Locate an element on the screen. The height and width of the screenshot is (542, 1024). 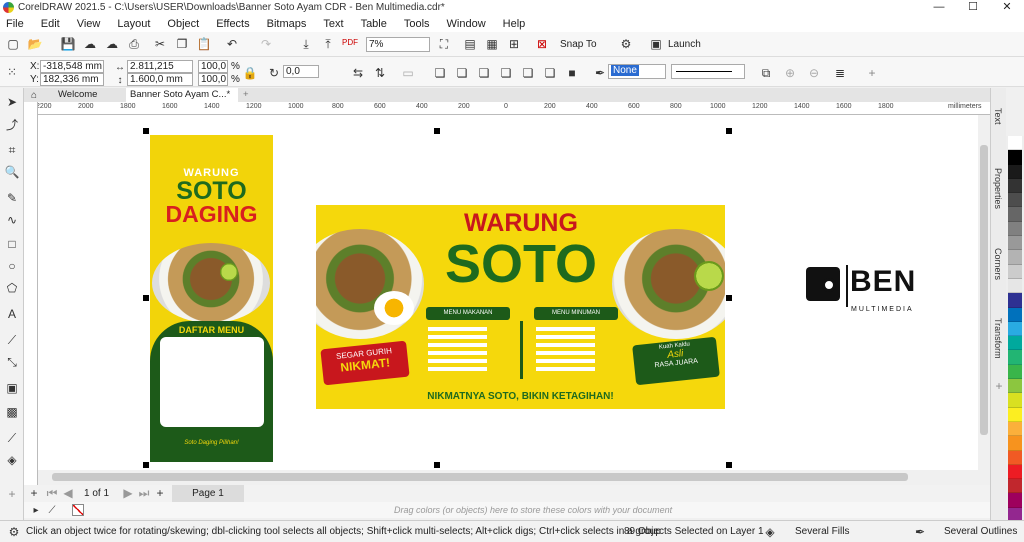
align-icon: ⊖ is located at coordinates (814, 73).